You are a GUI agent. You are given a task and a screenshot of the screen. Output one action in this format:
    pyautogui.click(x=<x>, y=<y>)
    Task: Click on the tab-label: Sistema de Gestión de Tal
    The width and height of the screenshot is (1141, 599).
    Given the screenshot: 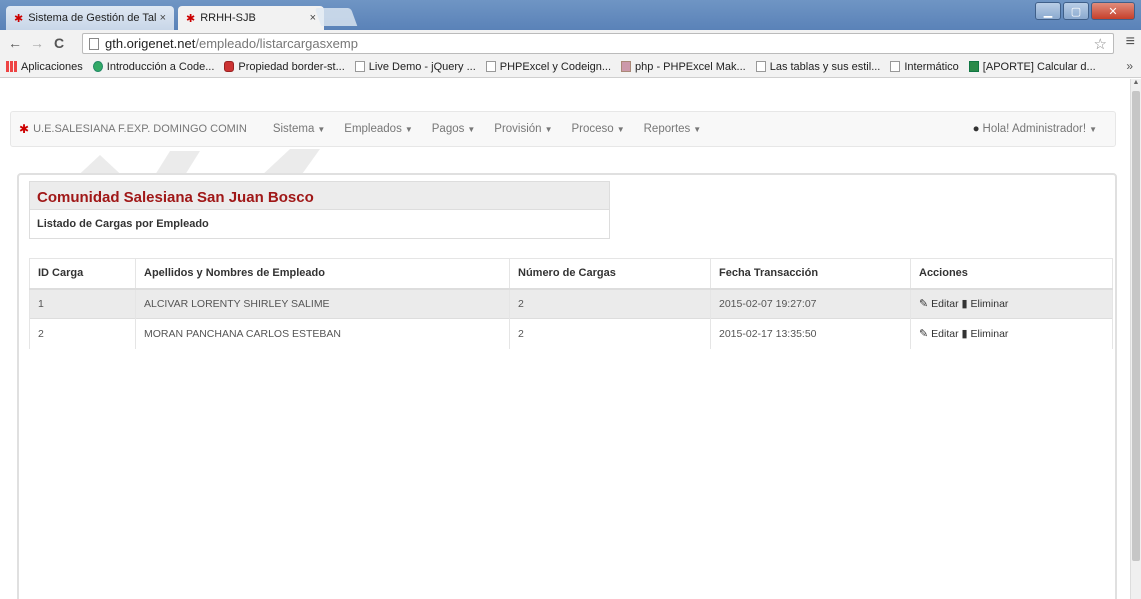 What is the action you would take?
    pyautogui.click(x=92, y=18)
    